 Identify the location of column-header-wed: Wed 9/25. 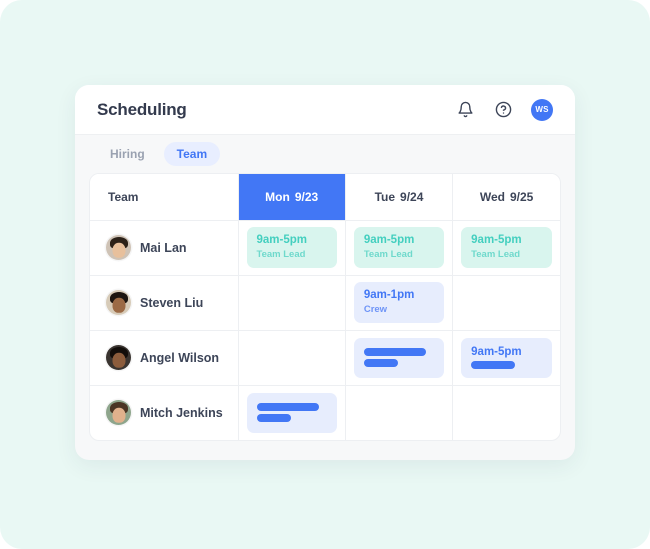
(506, 197).